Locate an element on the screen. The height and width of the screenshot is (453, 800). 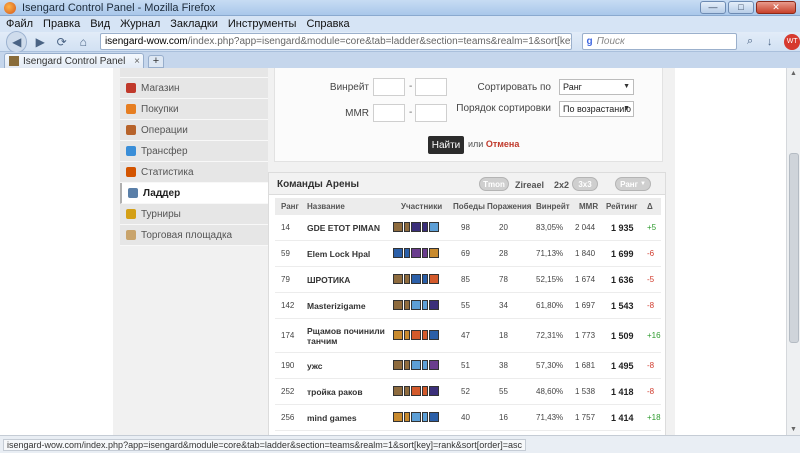
back-button: ◀ is located at coordinates (17, 41).